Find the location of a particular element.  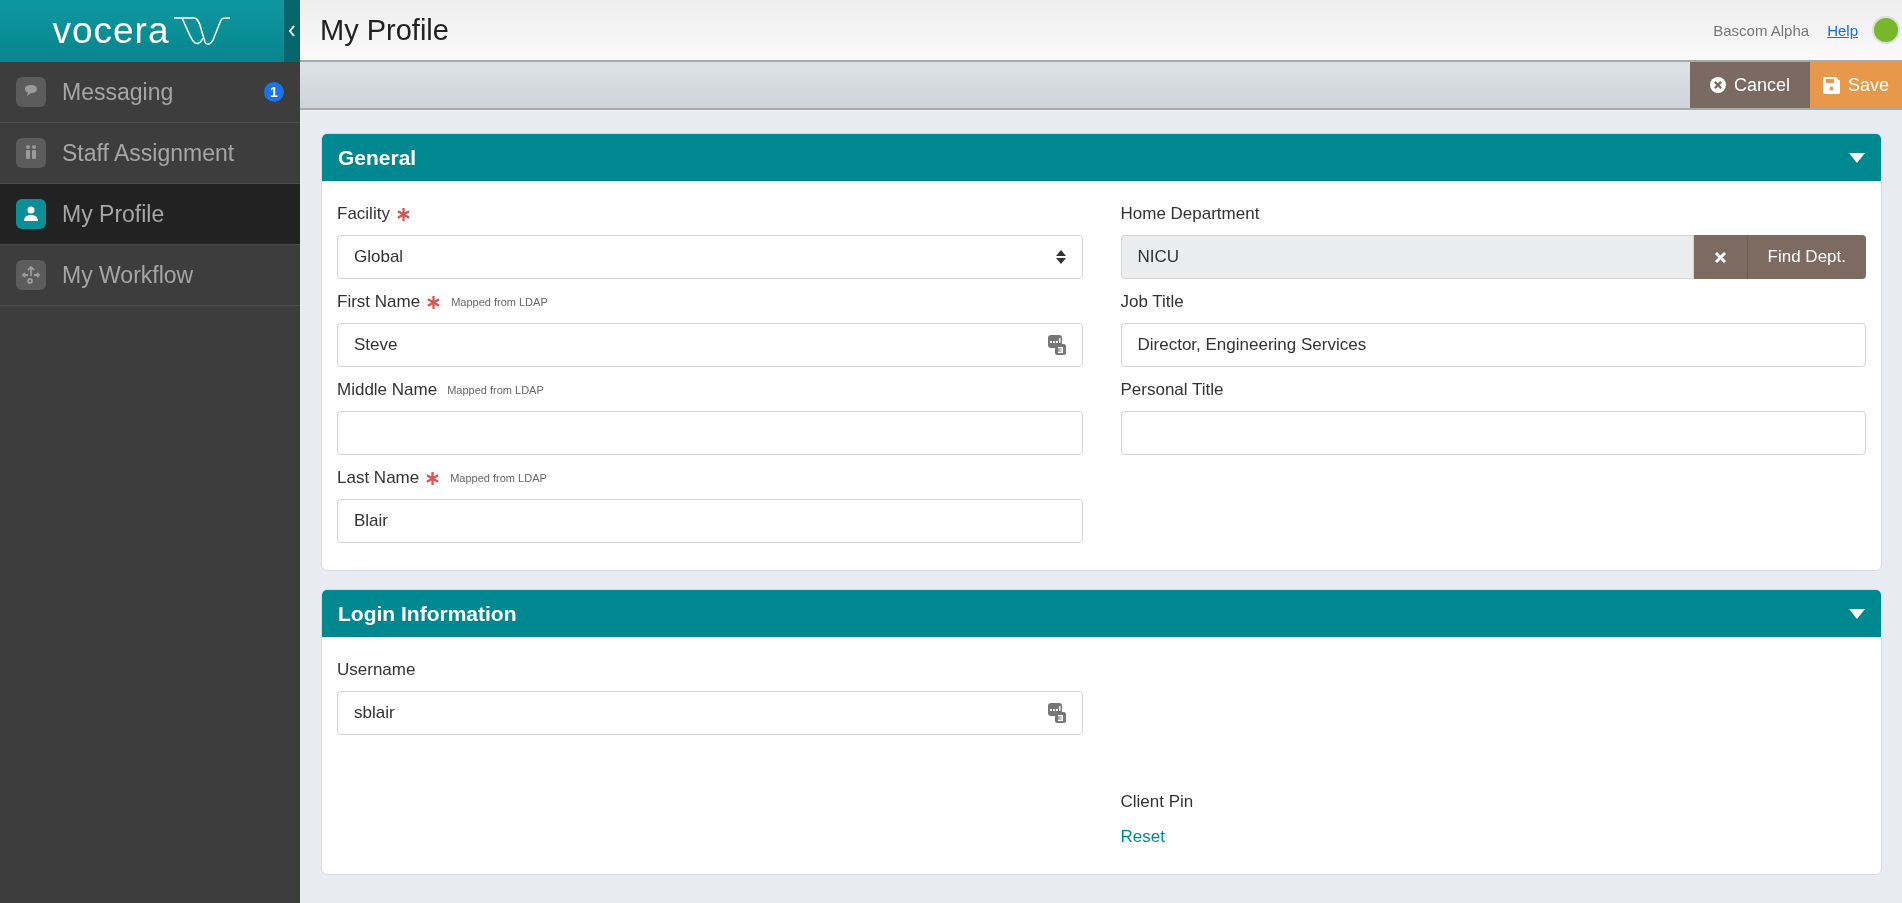

field-label: Personal Title is located at coordinates (1172, 390).